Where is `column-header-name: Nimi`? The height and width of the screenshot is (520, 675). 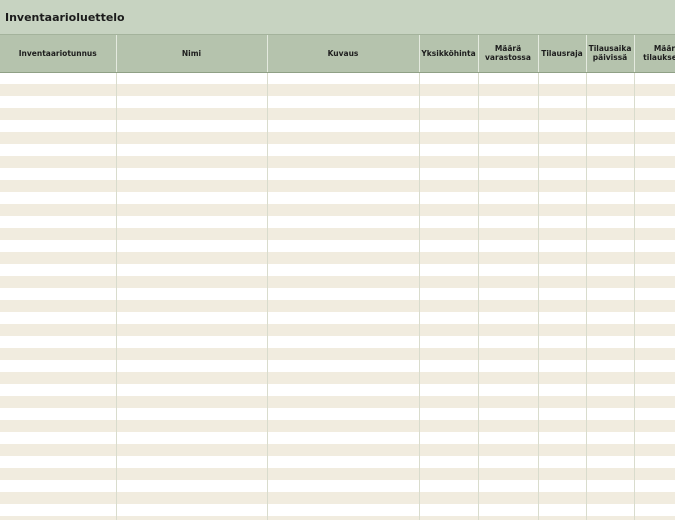
column-header-name: Nimi is located at coordinates (192, 54).